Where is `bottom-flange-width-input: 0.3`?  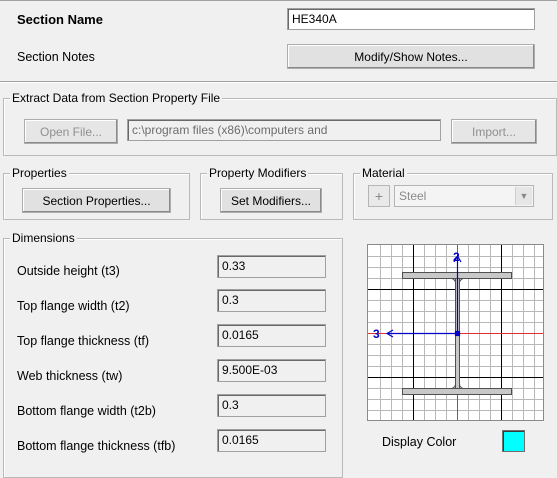 bottom-flange-width-input: 0.3 is located at coordinates (271, 405).